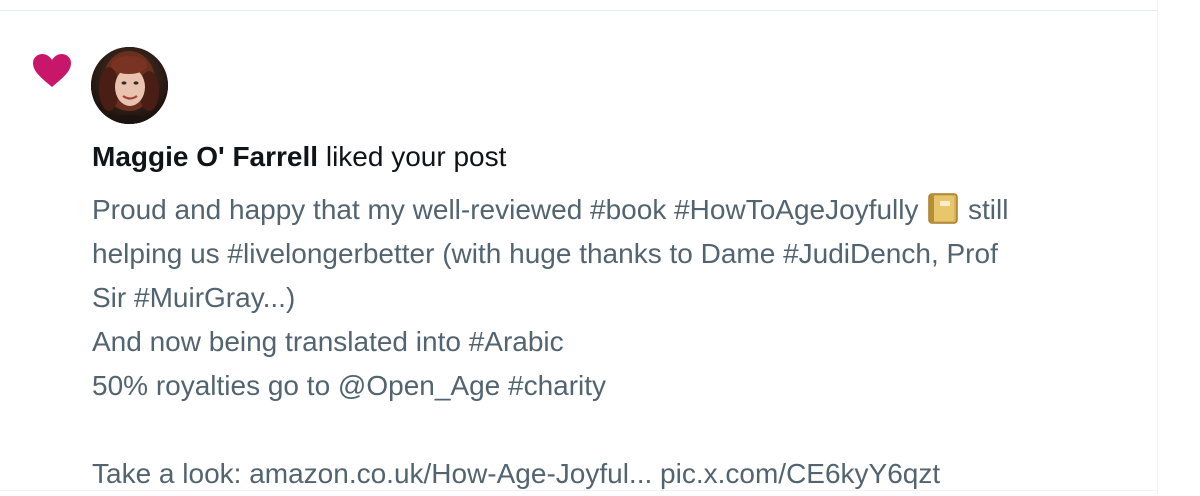 This screenshot has width=1200, height=496. What do you see at coordinates (328, 341) in the screenshot?
I see `post-line-4: And now being translated into #Arabic` at bounding box center [328, 341].